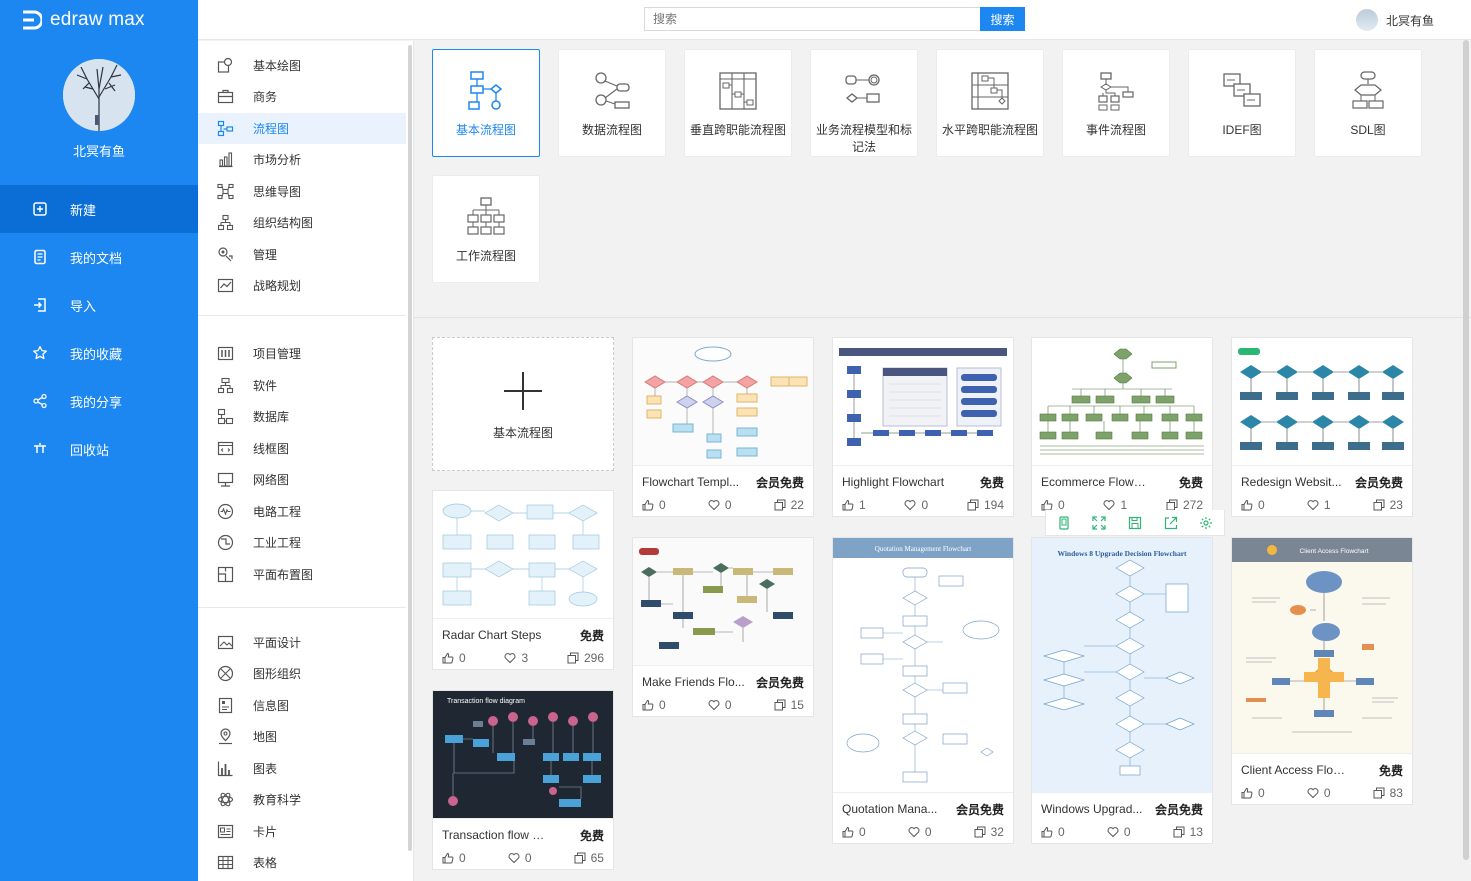 The height and width of the screenshot is (881, 1471). What do you see at coordinates (516, 658) in the screenshot?
I see `favorite-count: 3` at bounding box center [516, 658].